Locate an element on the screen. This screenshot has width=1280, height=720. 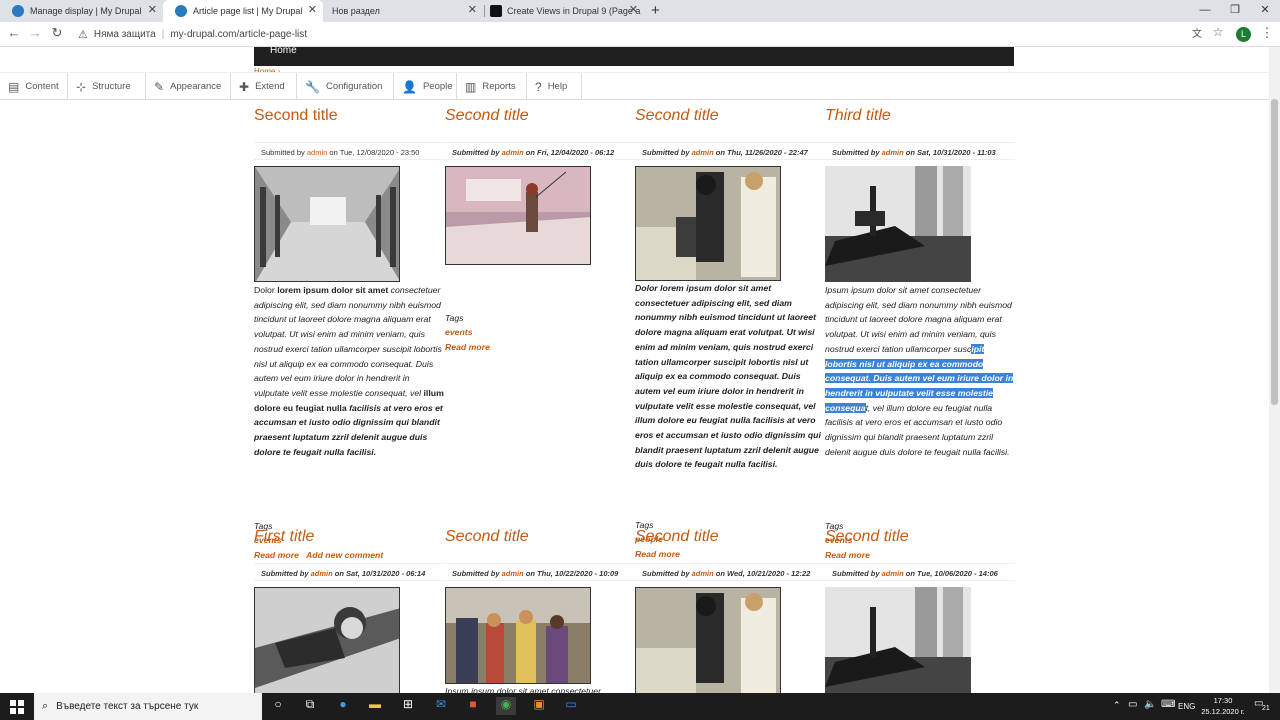
tray-chevron-icon: ⌃ is located at coordinates (1117, 705).